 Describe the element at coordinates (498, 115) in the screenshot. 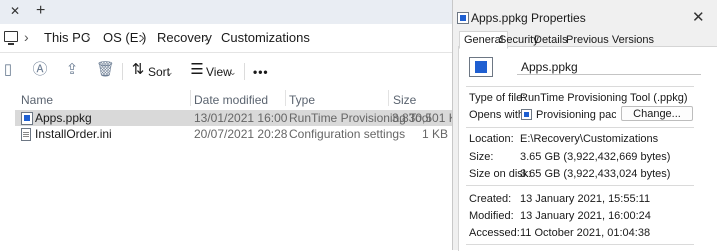

I see `opens-with-label: Opens with:` at that location.